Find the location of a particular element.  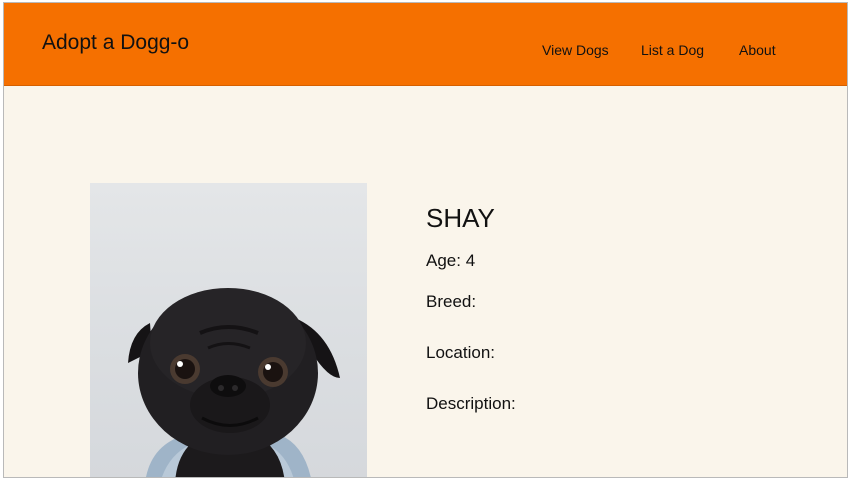

nav-about: About is located at coordinates (757, 50).